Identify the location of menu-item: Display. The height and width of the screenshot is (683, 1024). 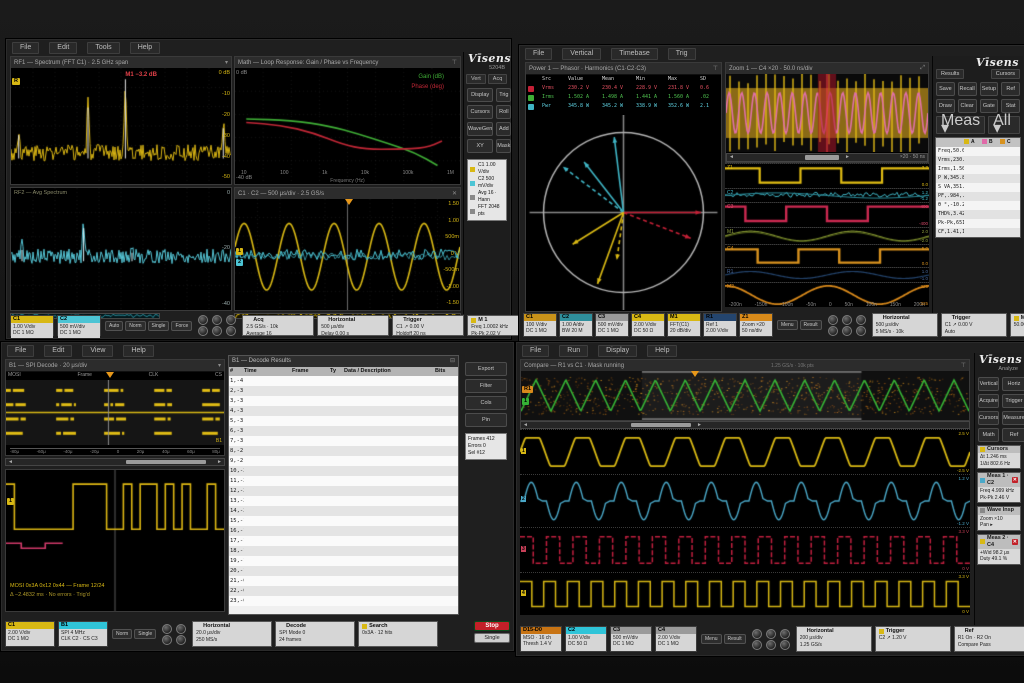
(618, 351).